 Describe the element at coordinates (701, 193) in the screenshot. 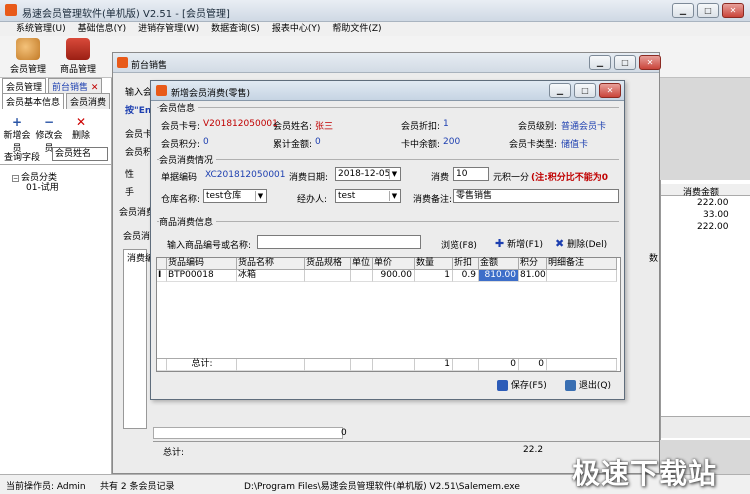

I see `right-grid-header: 消费金额` at that location.